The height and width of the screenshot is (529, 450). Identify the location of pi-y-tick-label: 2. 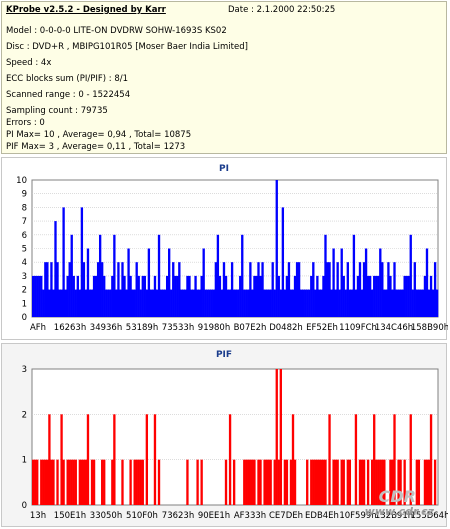
(24, 291).